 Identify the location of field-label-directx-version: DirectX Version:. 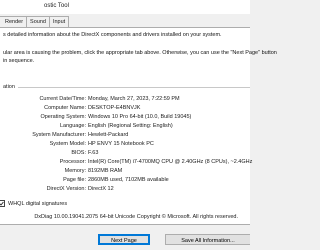
(66, 189).